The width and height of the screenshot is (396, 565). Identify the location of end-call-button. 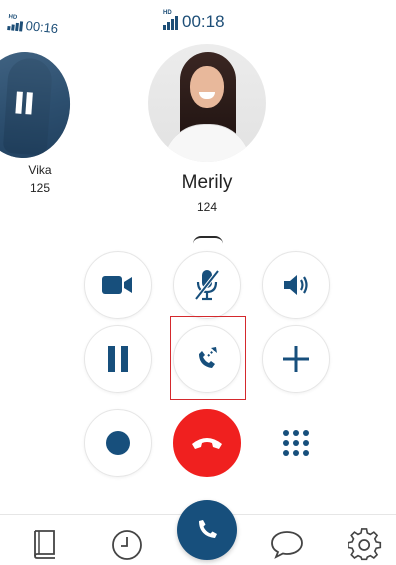
(207, 443).